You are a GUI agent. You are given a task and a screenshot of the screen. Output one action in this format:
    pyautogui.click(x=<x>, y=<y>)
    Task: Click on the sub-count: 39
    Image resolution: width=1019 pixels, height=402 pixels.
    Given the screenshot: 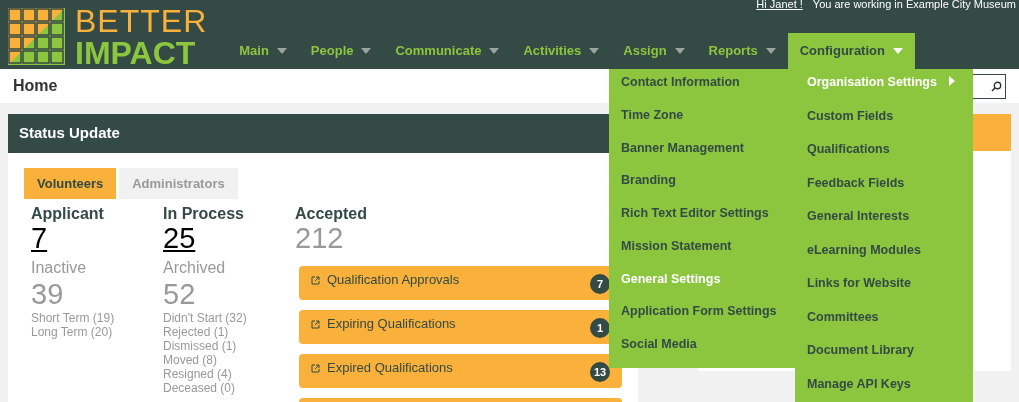 What is the action you would take?
    pyautogui.click(x=48, y=294)
    